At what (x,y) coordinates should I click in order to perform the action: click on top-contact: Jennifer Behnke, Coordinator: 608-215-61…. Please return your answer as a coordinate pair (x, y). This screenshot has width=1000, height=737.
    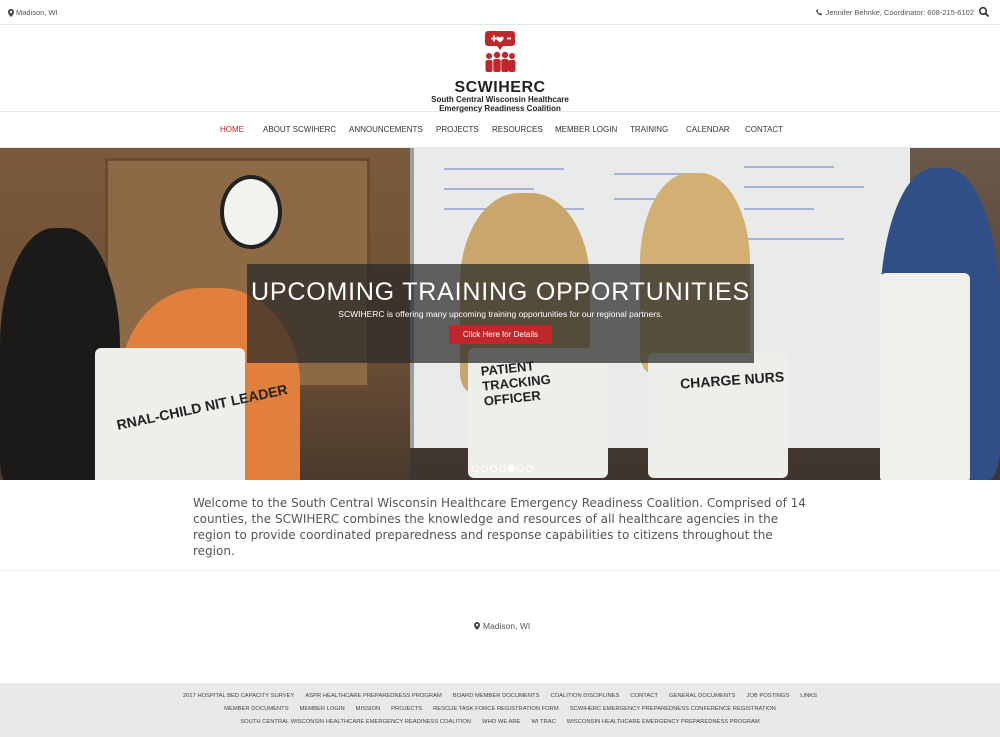
    Looking at the image, I should click on (894, 12).